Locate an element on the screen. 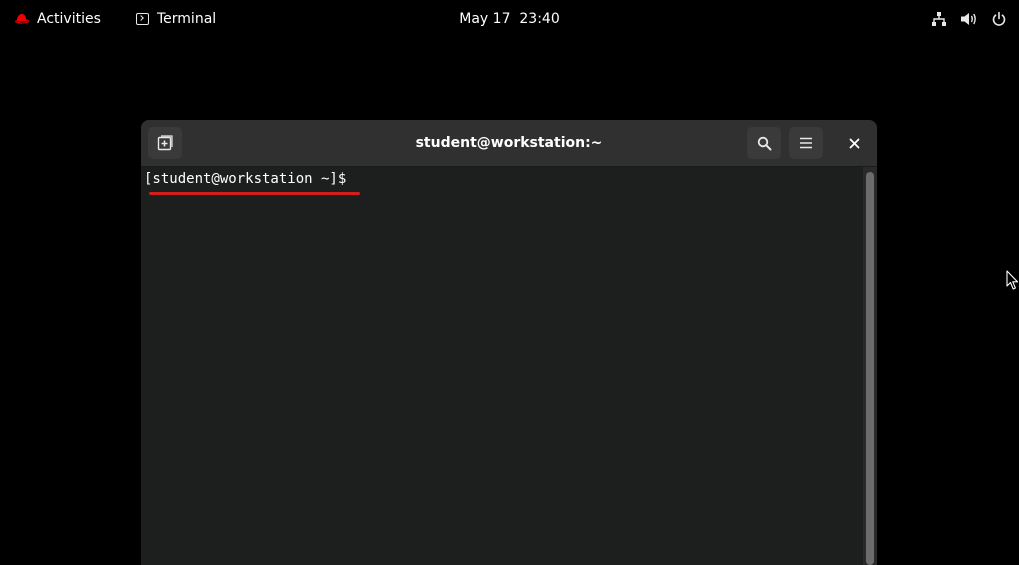 This screenshot has height=565, width=1019. scrollbar is located at coordinates (870, 366).